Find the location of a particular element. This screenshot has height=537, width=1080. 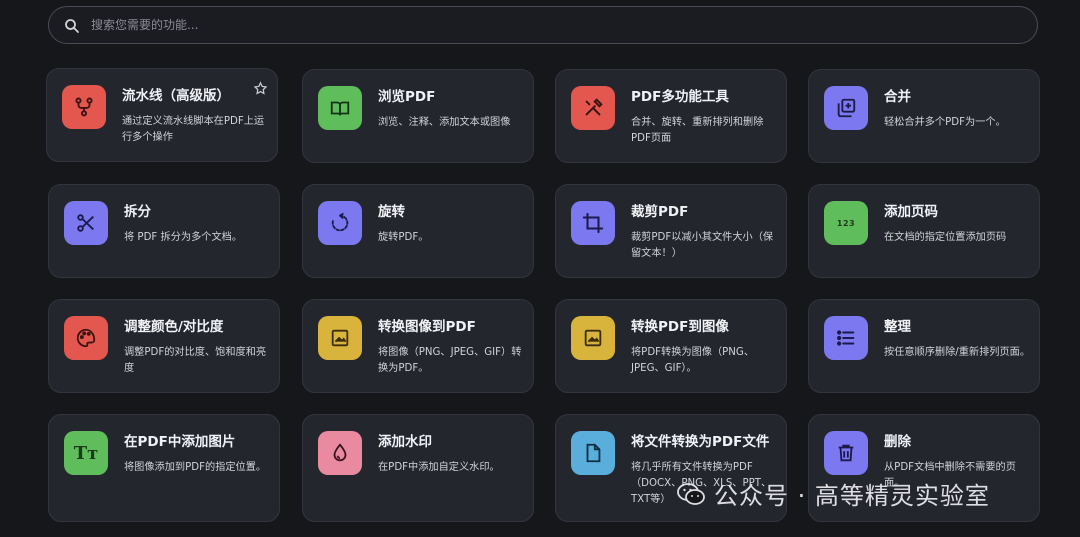

card-description: 在文档的指定位置添加页码 is located at coordinates (945, 237).